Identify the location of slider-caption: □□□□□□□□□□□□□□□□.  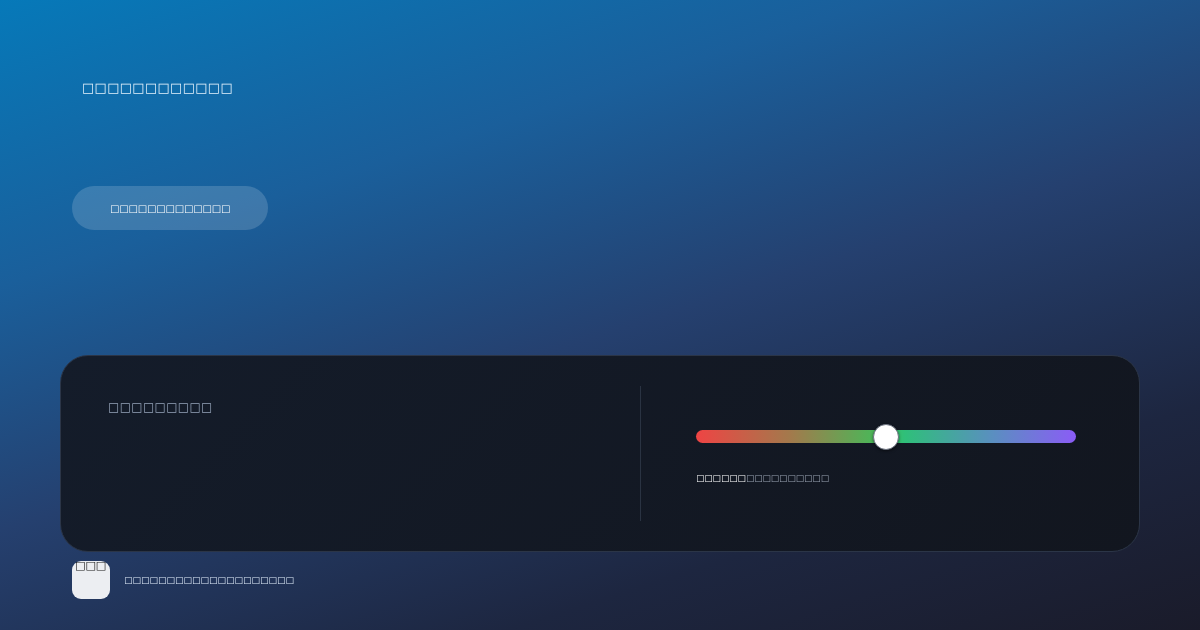
(763, 478).